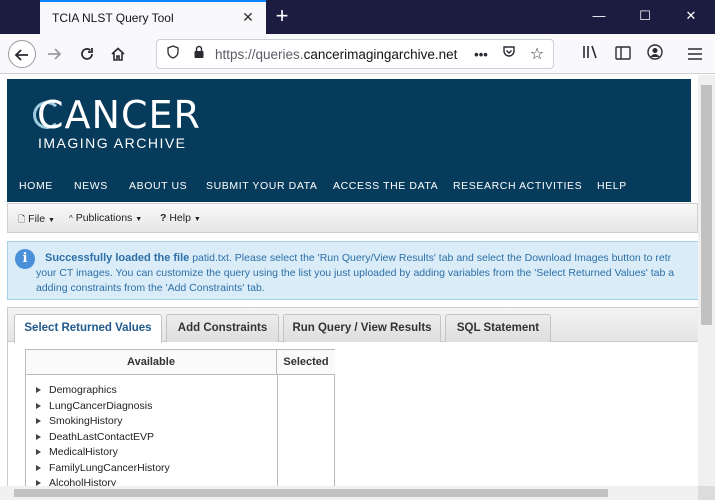 The width and height of the screenshot is (715, 500). I want to click on menu-publications: ^ Publications ▼, so click(105, 218).